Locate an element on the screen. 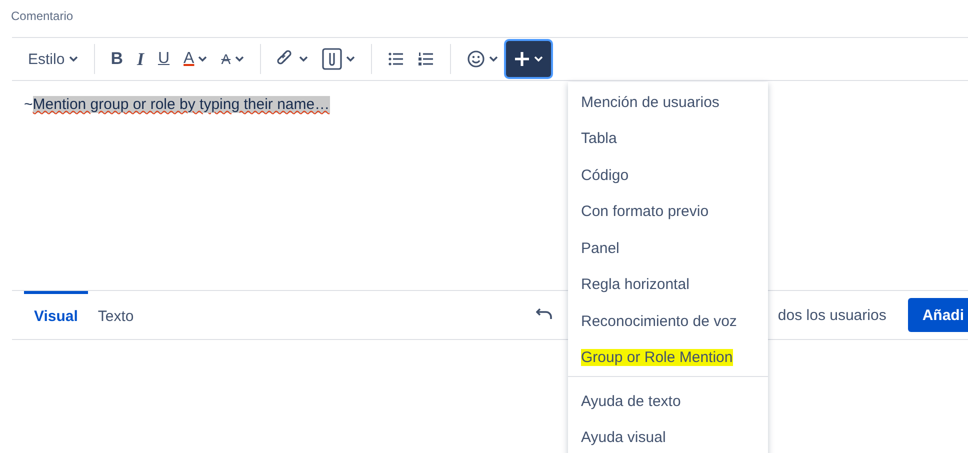 The height and width of the screenshot is (453, 968). menu-item: Con formato previo is located at coordinates (645, 211).